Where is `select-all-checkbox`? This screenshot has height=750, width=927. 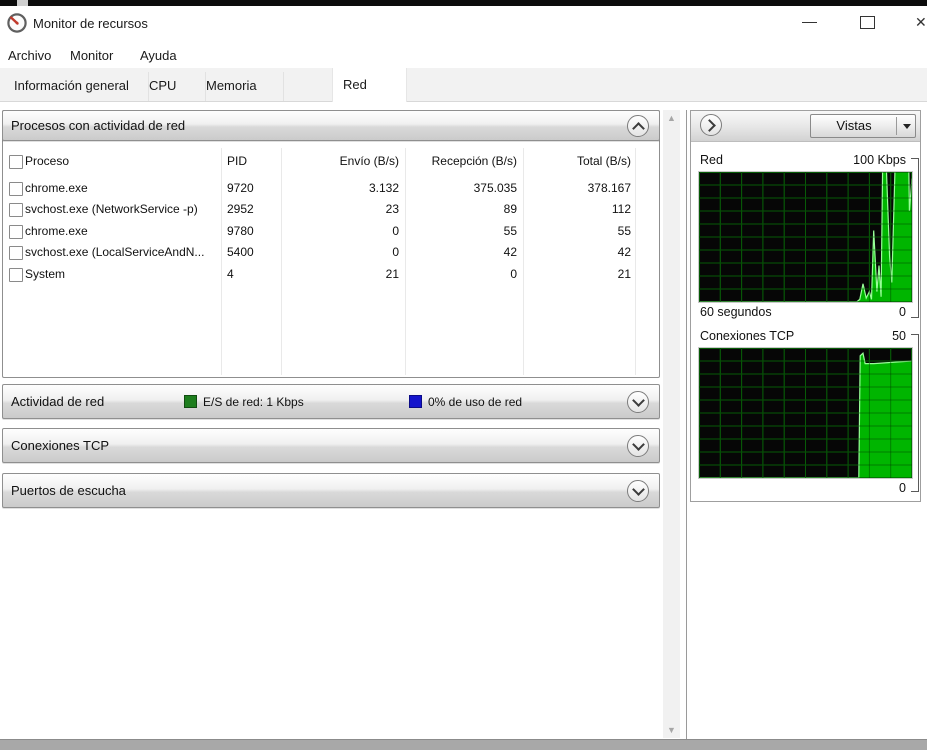
select-all-checkbox is located at coordinates (16, 162).